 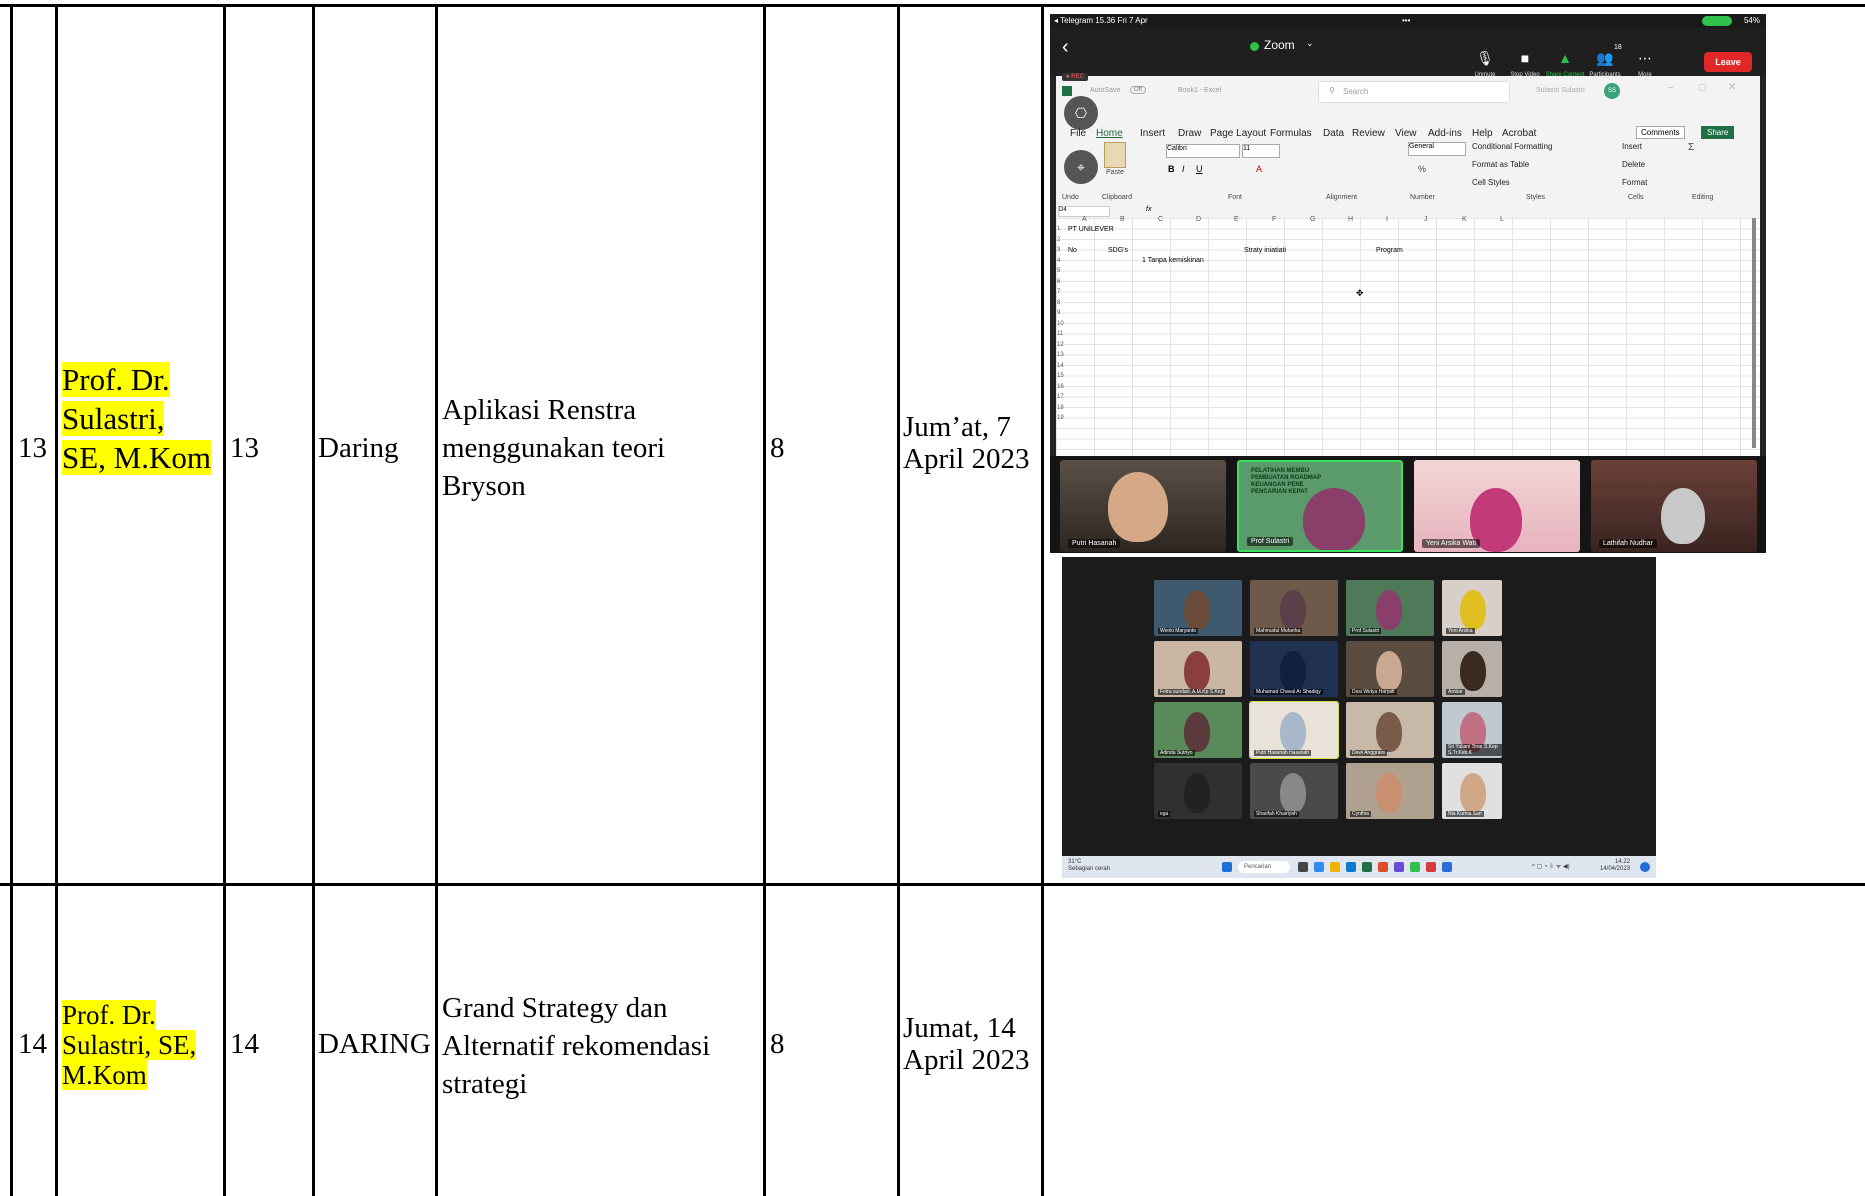 What do you see at coordinates (1294, 669) in the screenshot?
I see `gallery-tile: Muhamad Chaval Ar Shadiqy` at bounding box center [1294, 669].